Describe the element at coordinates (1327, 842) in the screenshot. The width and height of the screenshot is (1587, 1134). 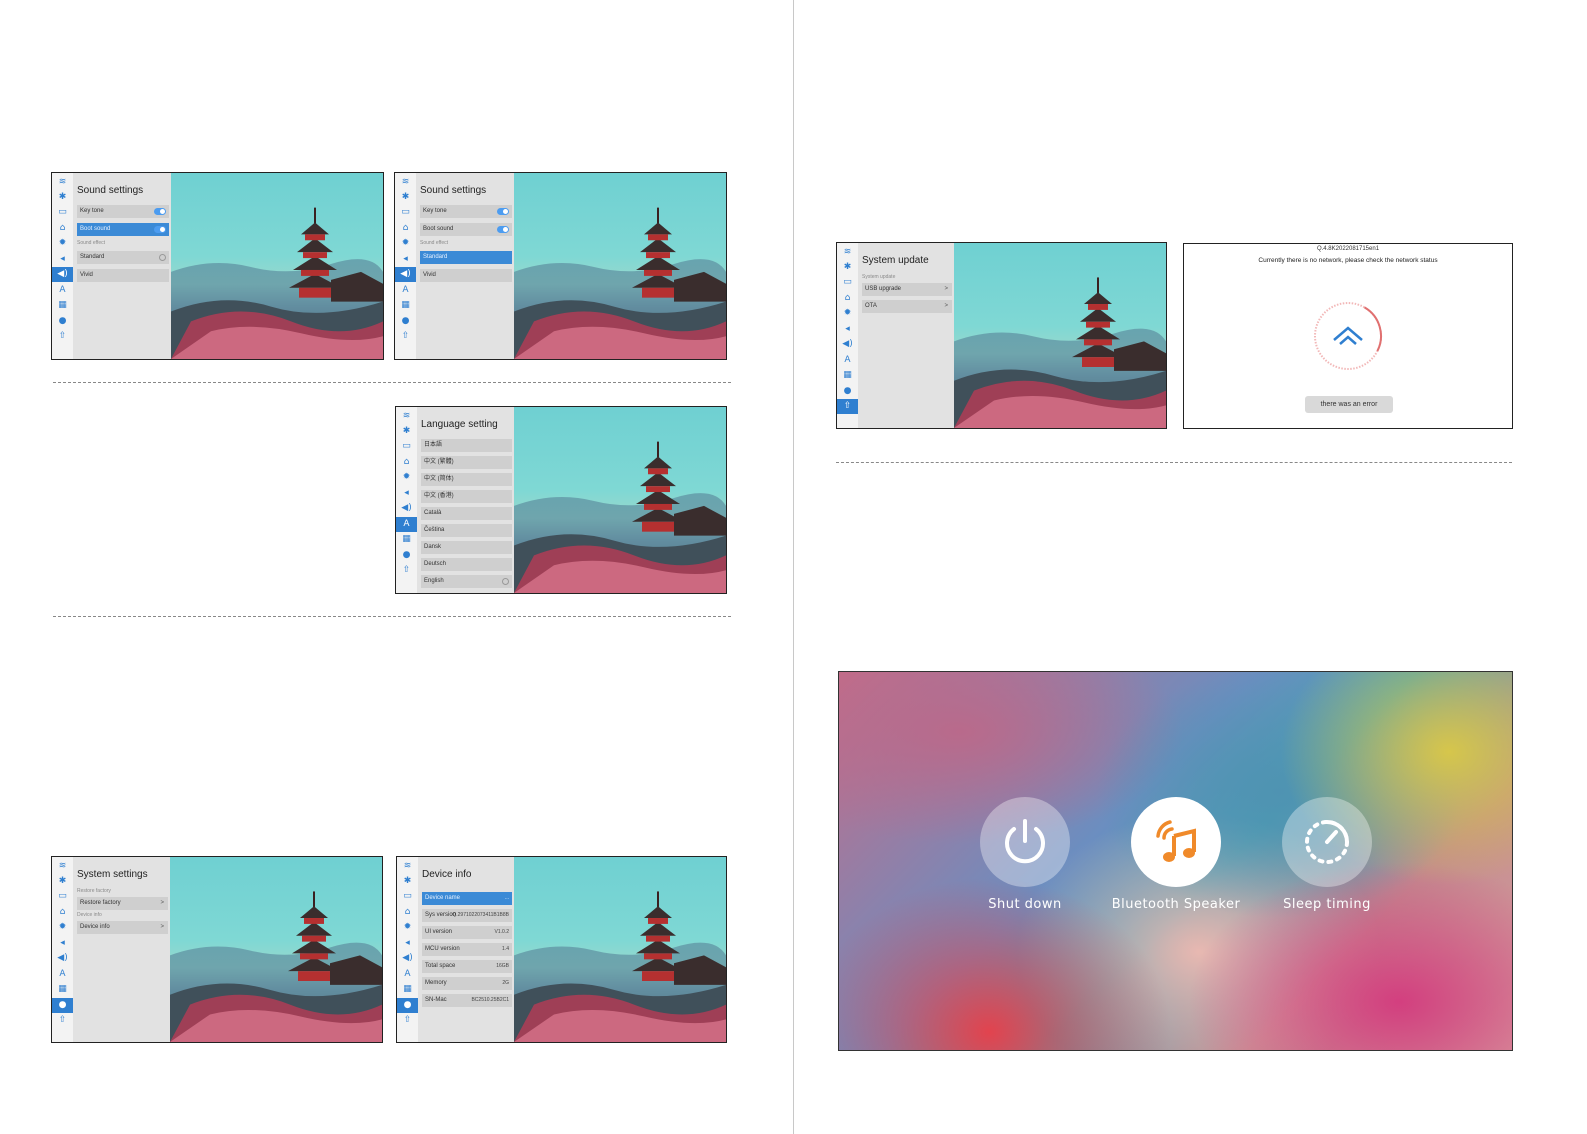
I see `sleep-timing-button` at that location.